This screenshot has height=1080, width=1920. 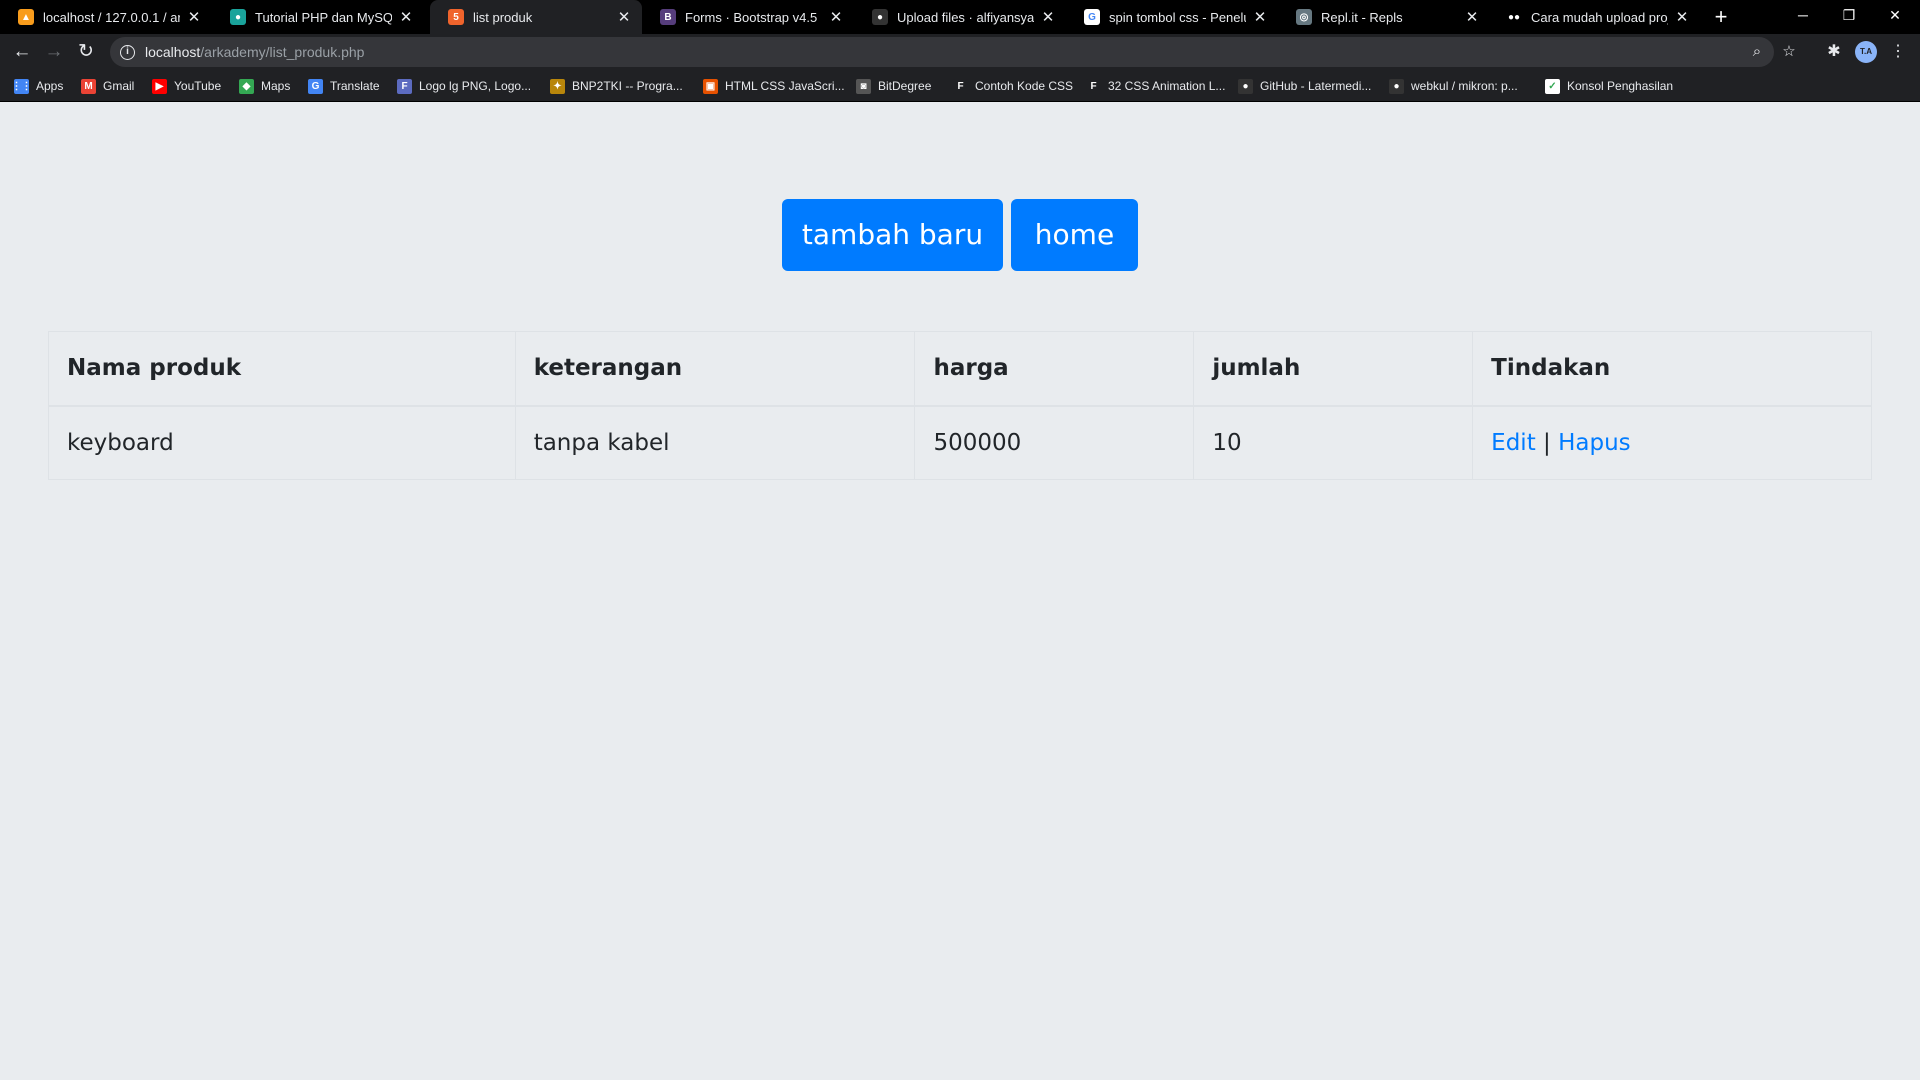 What do you see at coordinates (1362, 17) in the screenshot?
I see `tab-title: Repl.it - Repls` at bounding box center [1362, 17].